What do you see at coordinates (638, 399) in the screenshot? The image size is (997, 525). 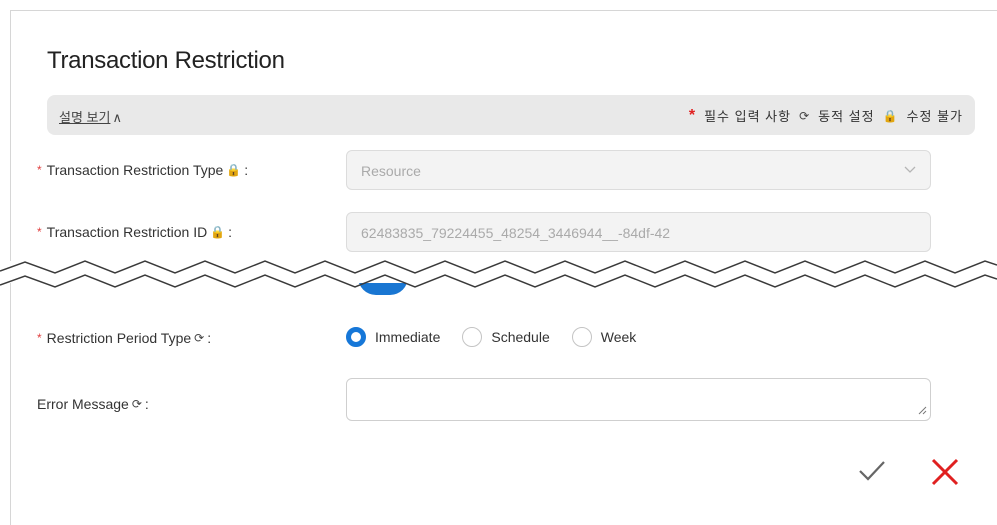 I see `error-message-textarea` at bounding box center [638, 399].